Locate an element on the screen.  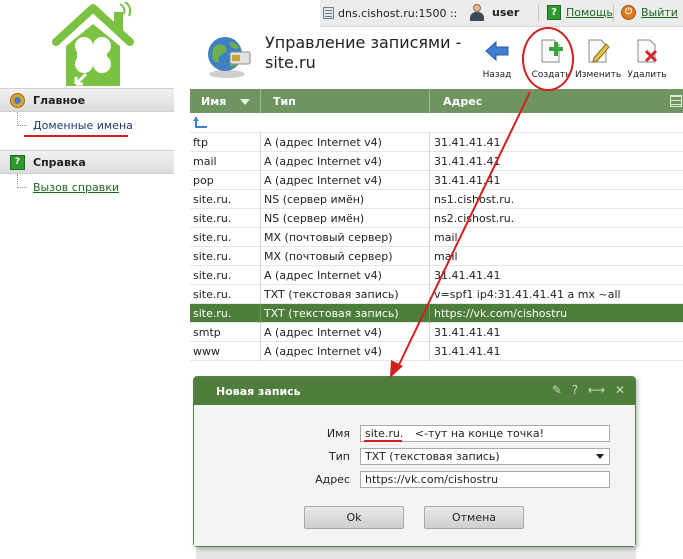
cell-address: https://vk.com/cishostru is located at coordinates (501, 313).